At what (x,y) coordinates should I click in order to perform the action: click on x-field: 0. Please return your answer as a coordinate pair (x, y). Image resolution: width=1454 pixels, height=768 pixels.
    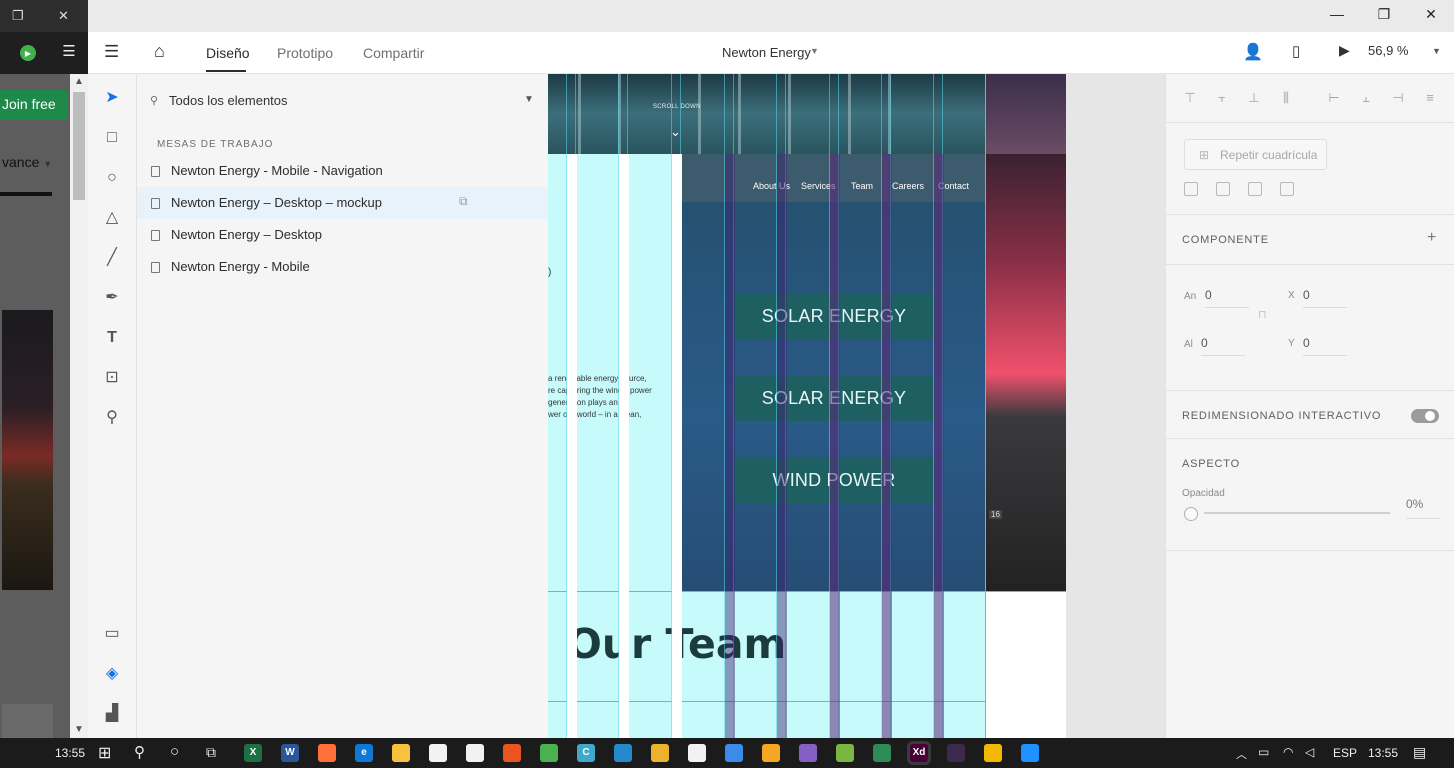
    Looking at the image, I should click on (1325, 298).